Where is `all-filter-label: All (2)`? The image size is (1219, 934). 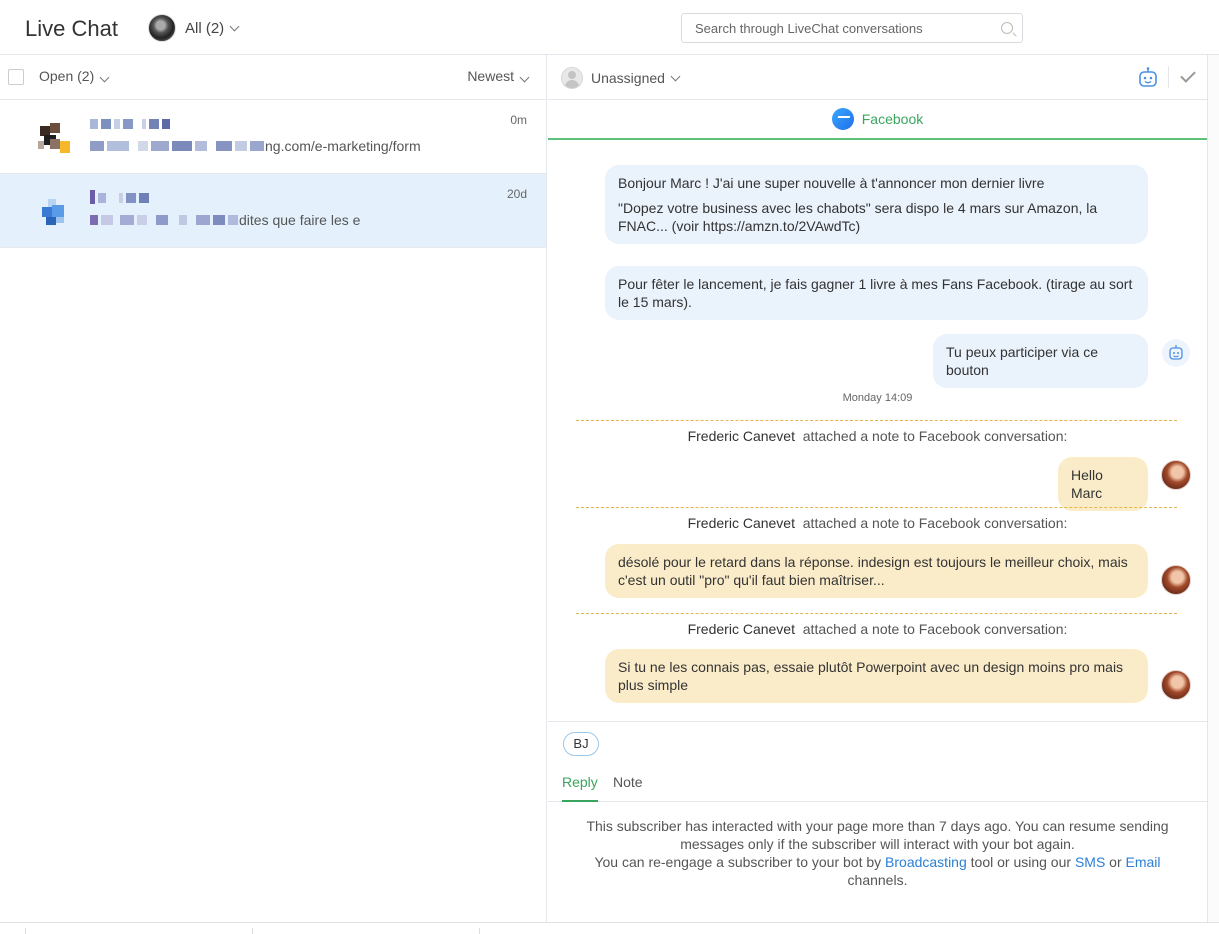
all-filter-label: All (2) is located at coordinates (205, 28).